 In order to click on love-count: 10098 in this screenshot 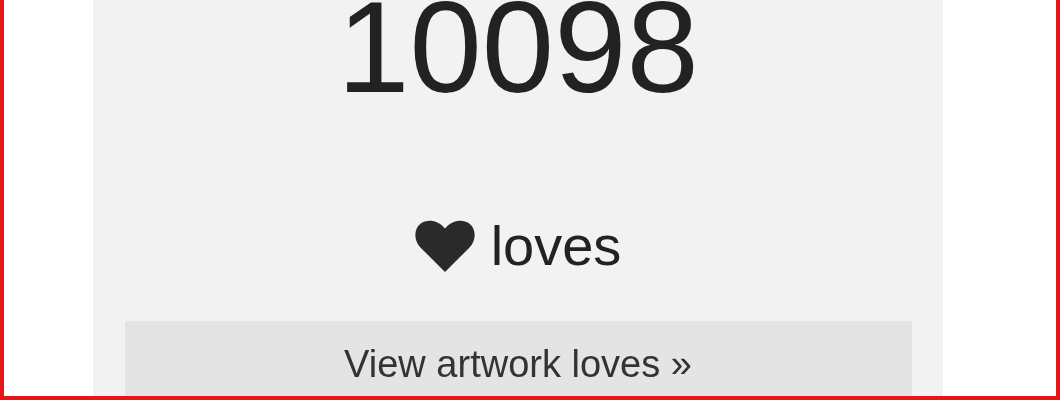, I will do `click(518, 56)`.